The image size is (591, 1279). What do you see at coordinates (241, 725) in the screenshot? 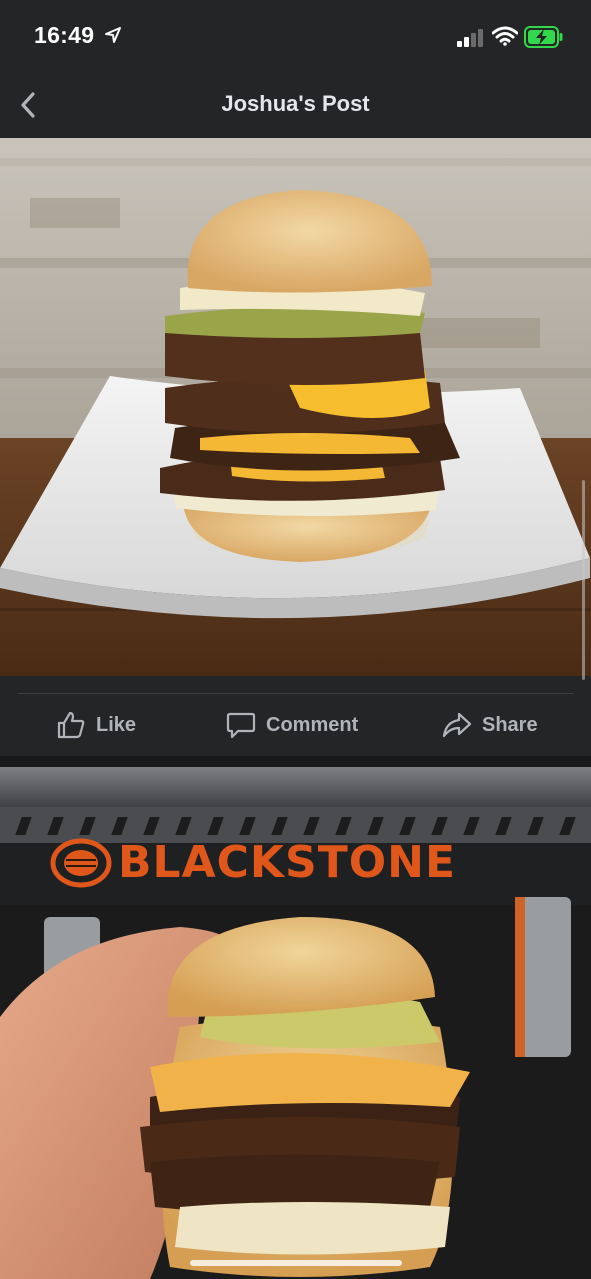
I see `speech-bubble-icon` at bounding box center [241, 725].